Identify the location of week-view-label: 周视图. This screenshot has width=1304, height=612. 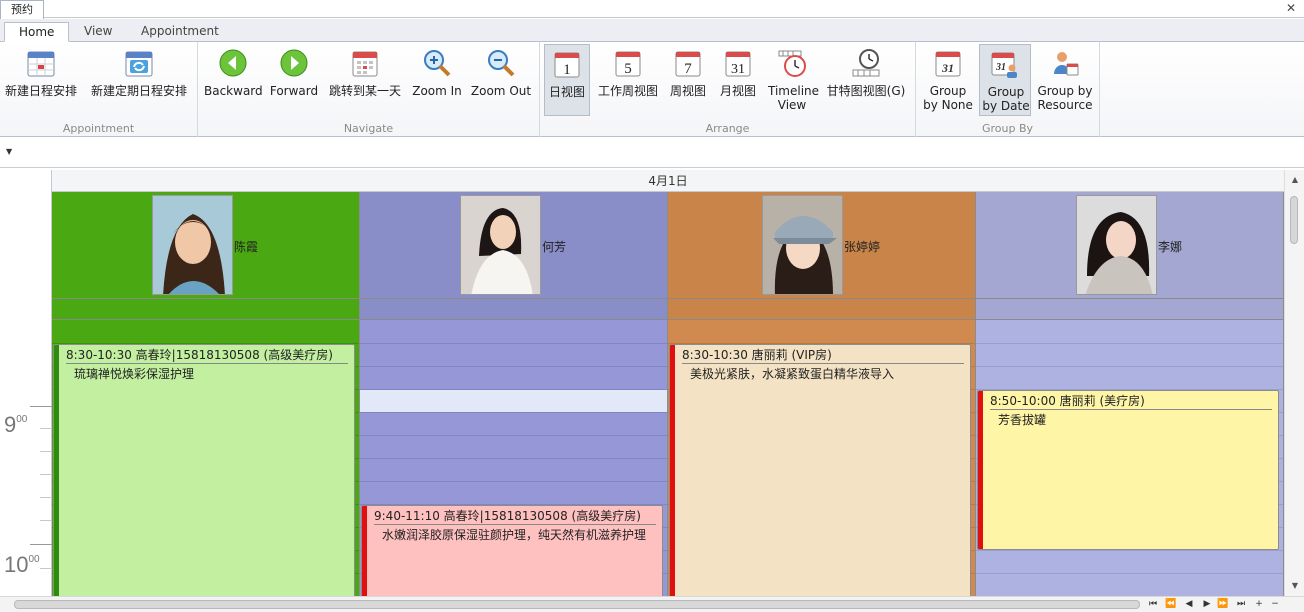
(687, 91).